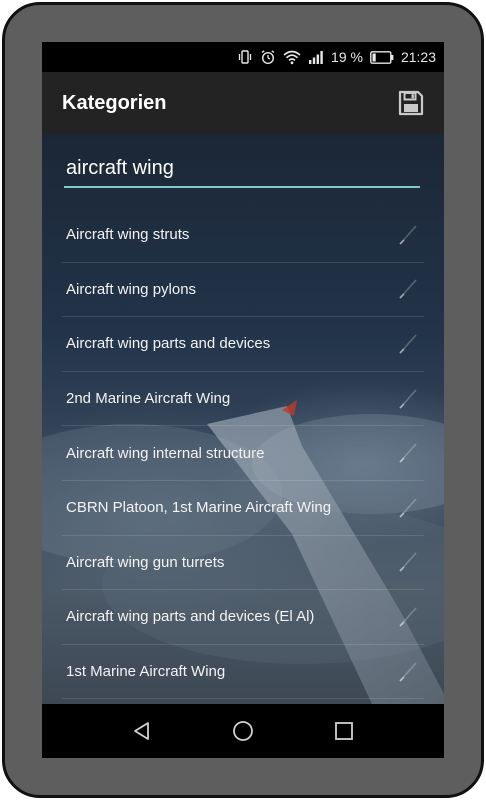 The image size is (486, 800). I want to click on list-item-label: 1st Marine Aircraft Wing, so click(146, 672).